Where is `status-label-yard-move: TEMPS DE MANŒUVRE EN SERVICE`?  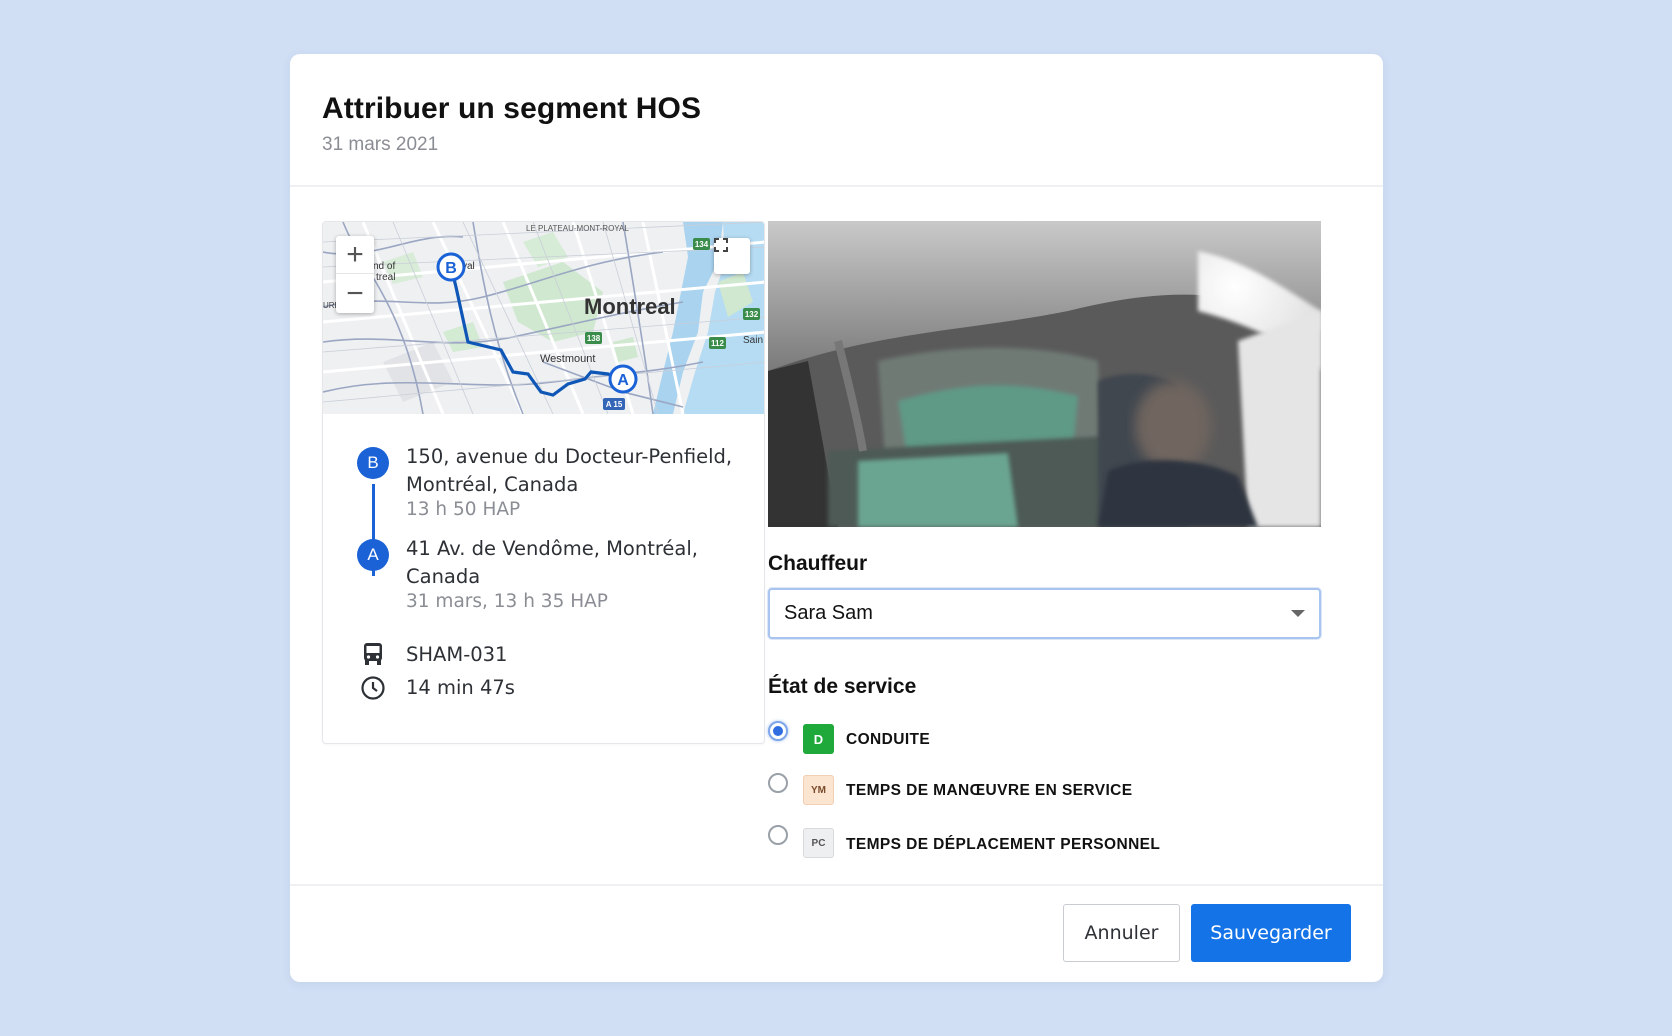 status-label-yard-move: TEMPS DE MANŒUVRE EN SERVICE is located at coordinates (989, 790).